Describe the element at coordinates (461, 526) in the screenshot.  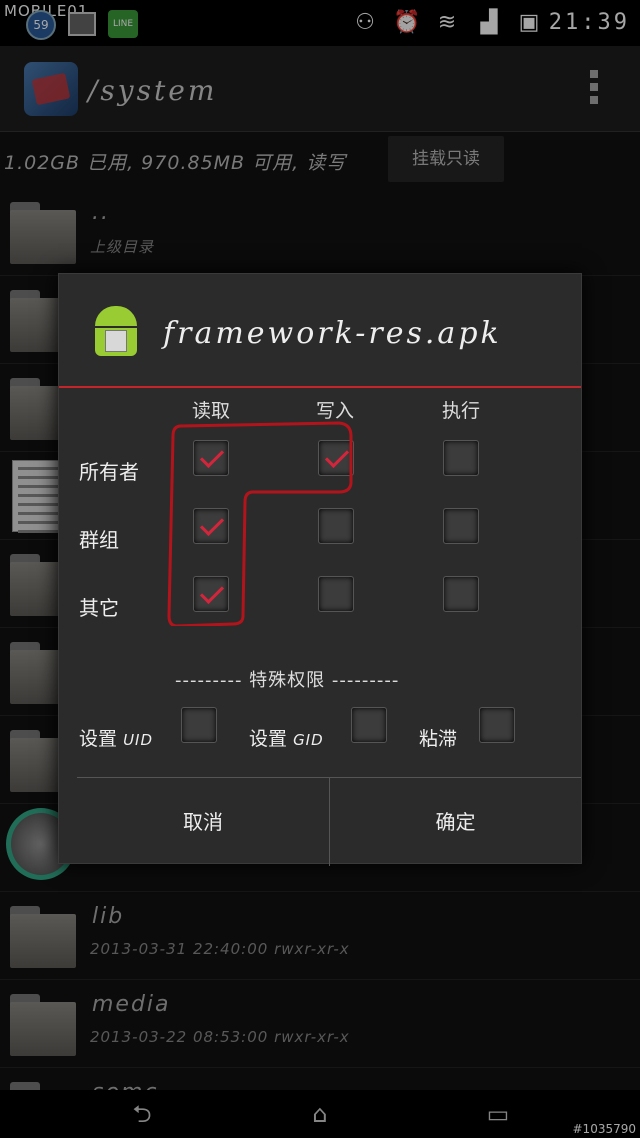
I see `group-execute-checkbox` at that location.